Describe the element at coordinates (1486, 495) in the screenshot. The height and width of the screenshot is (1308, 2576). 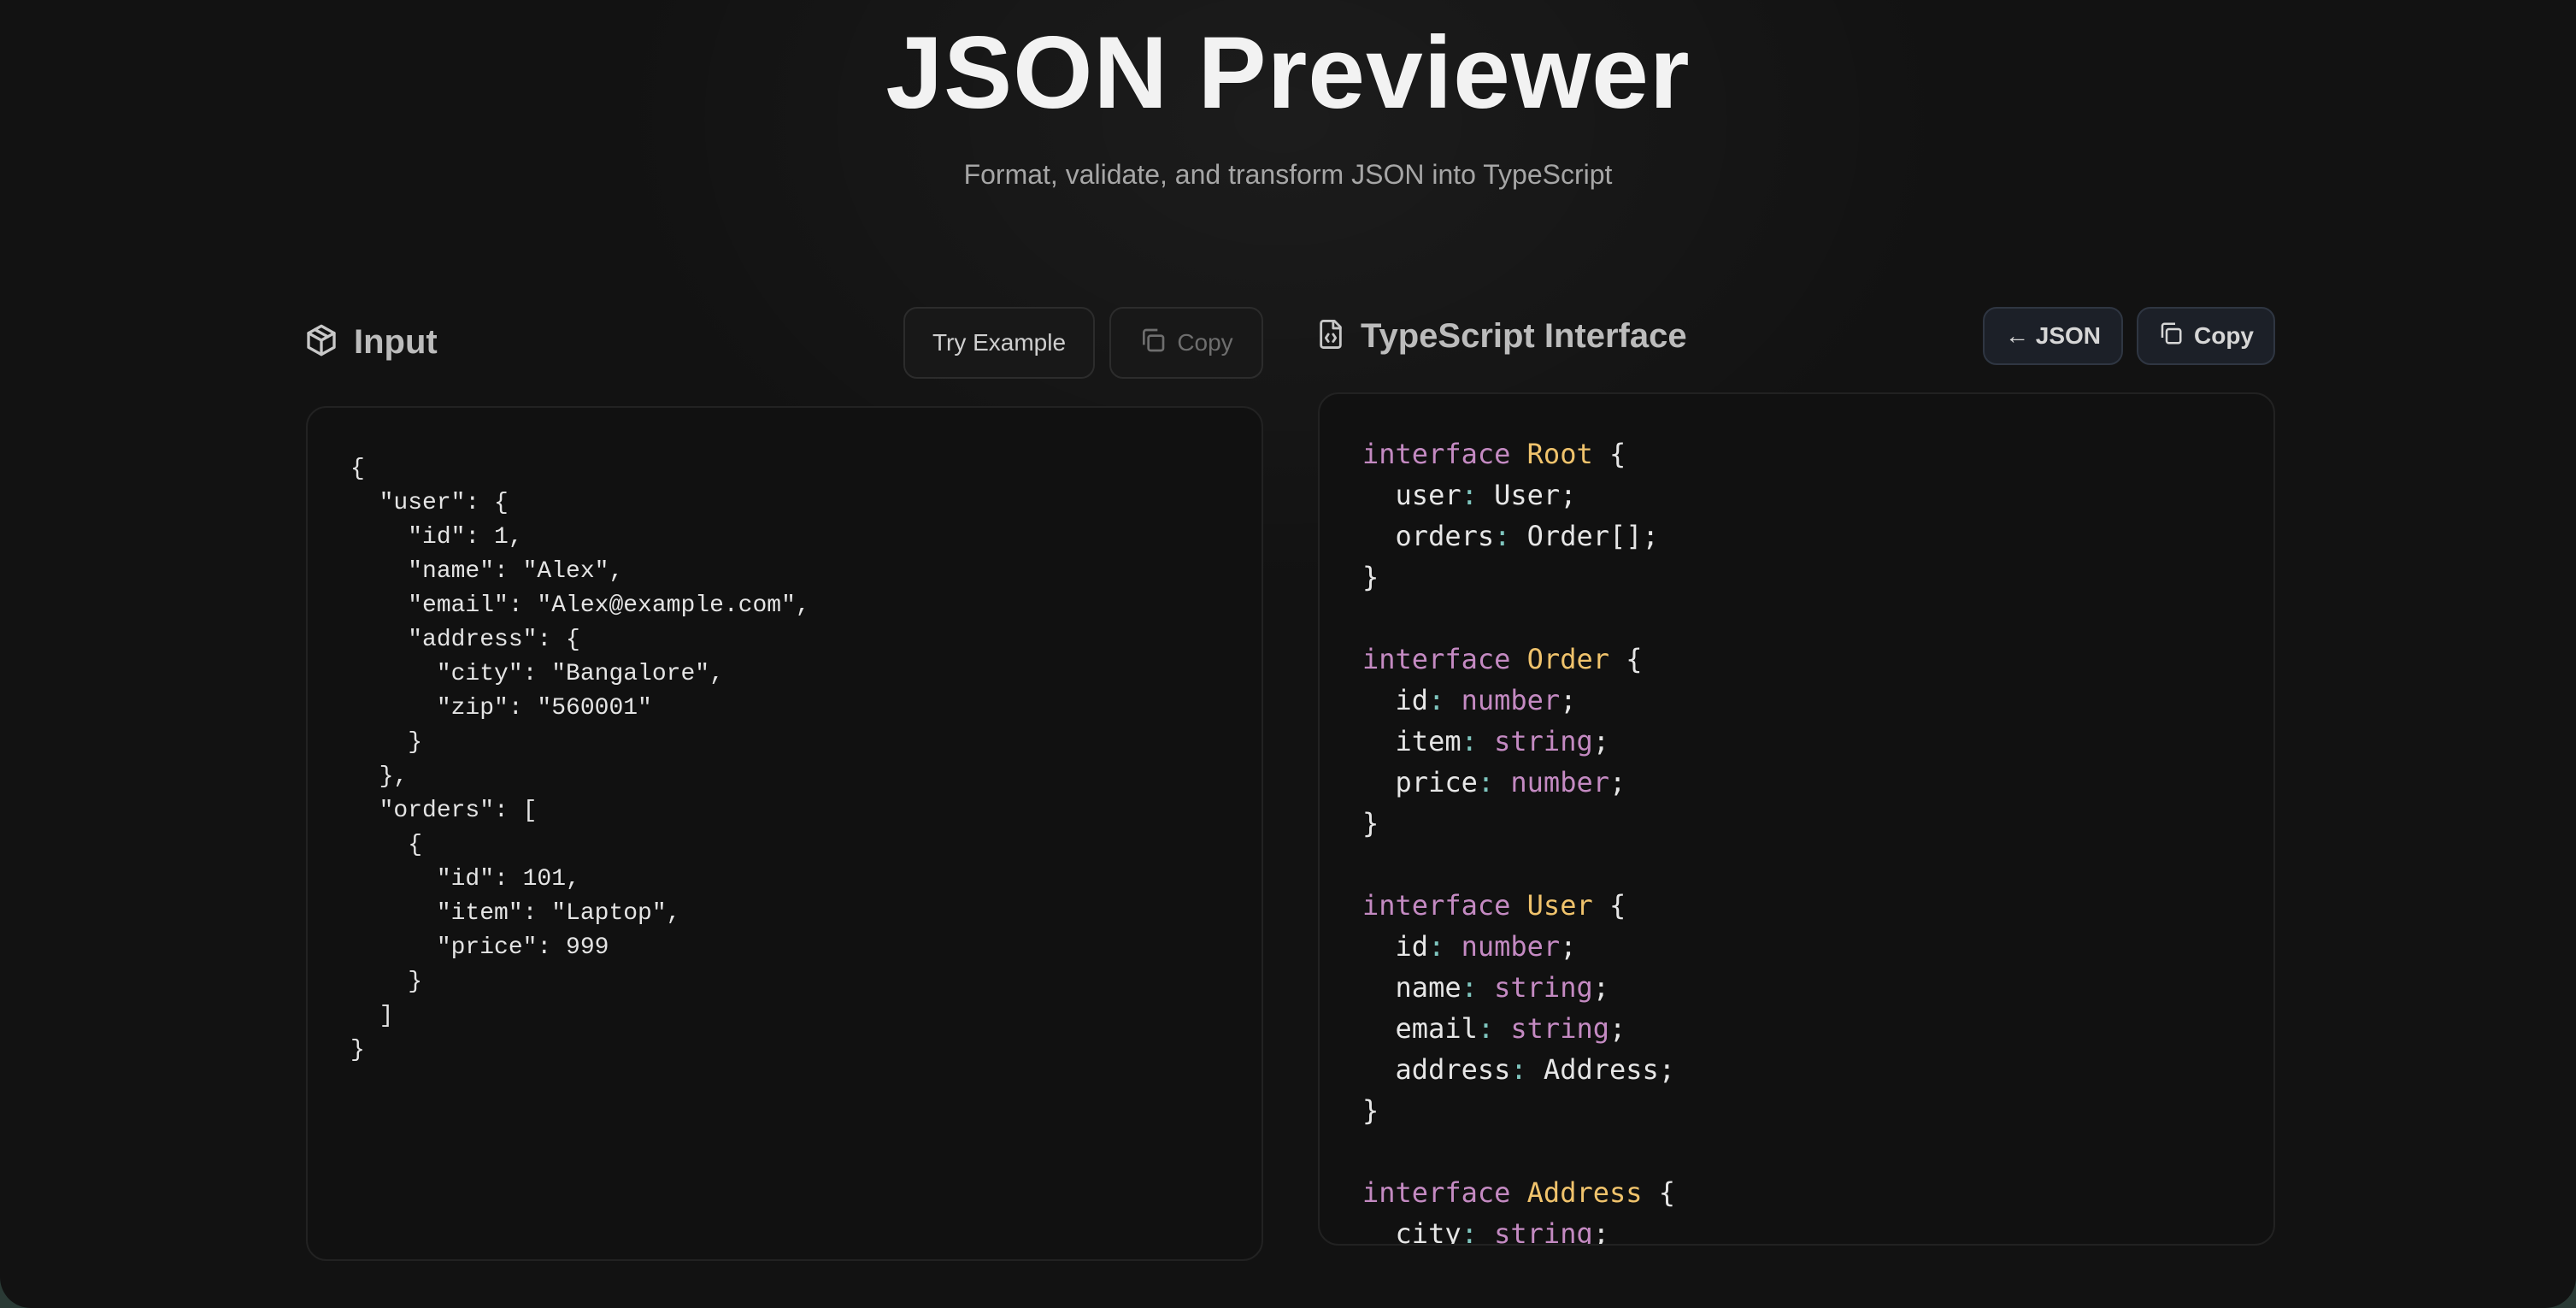
I see `interface-field: user: User;` at that location.